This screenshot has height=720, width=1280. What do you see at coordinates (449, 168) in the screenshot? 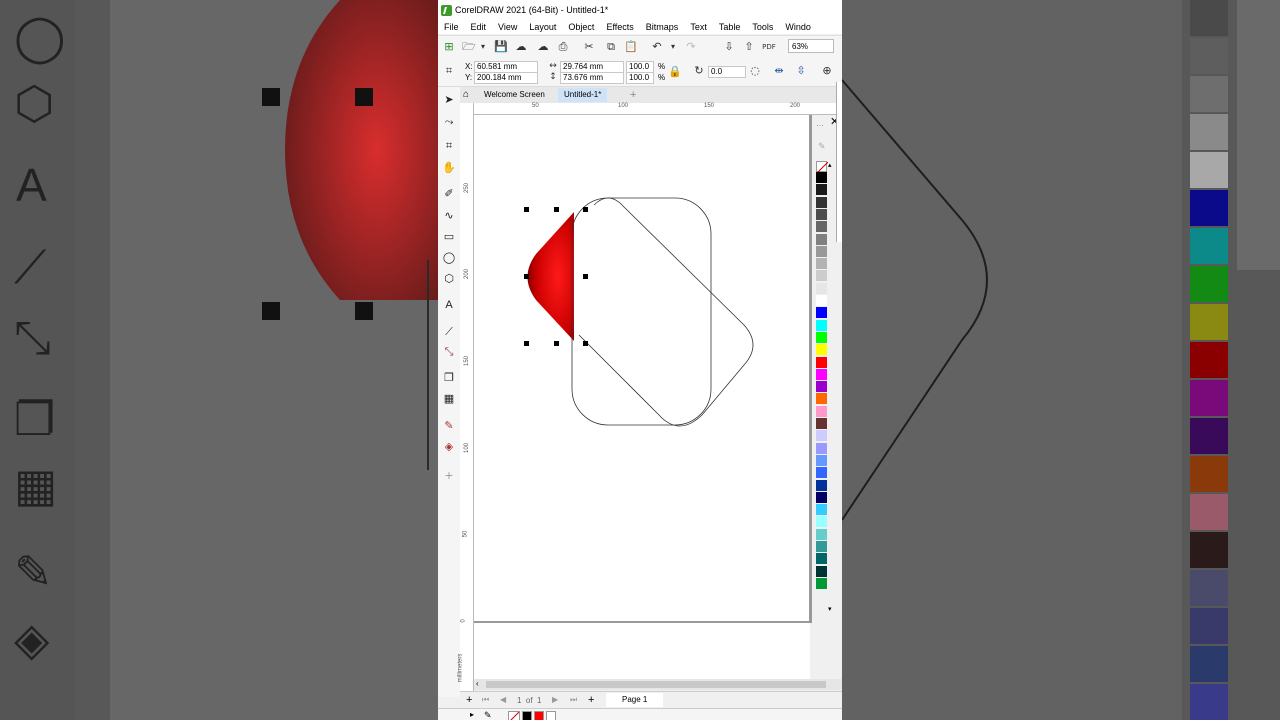
I see `pan-tool-icon: ✋` at bounding box center [449, 168].